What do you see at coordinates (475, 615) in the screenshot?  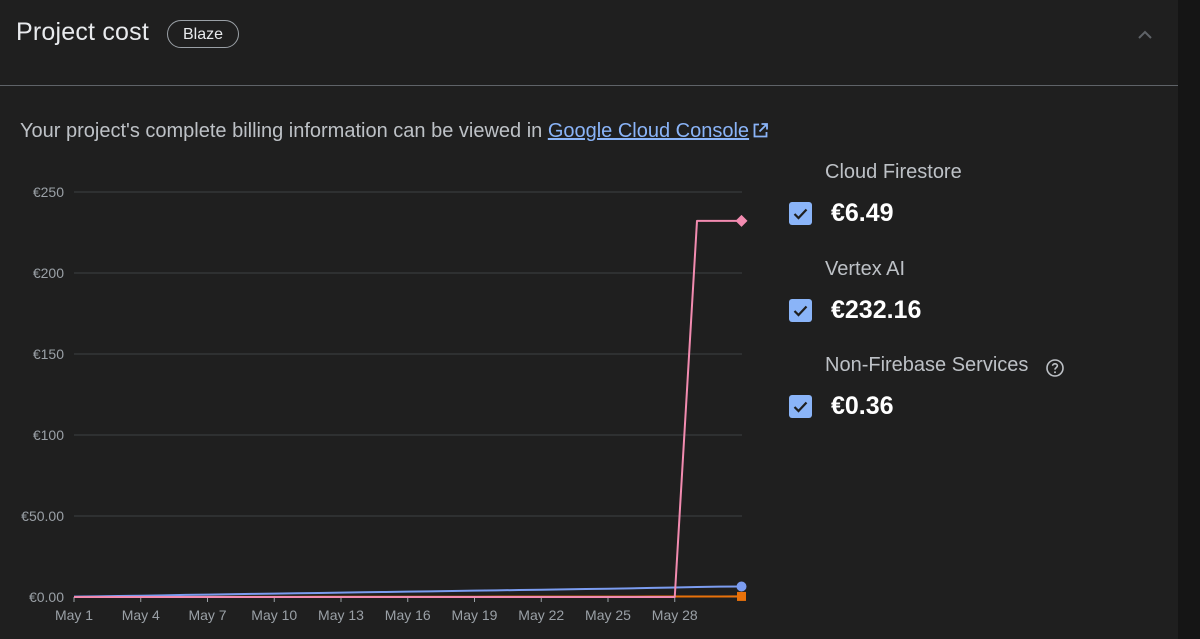 I see `x-tick-label: May 19` at bounding box center [475, 615].